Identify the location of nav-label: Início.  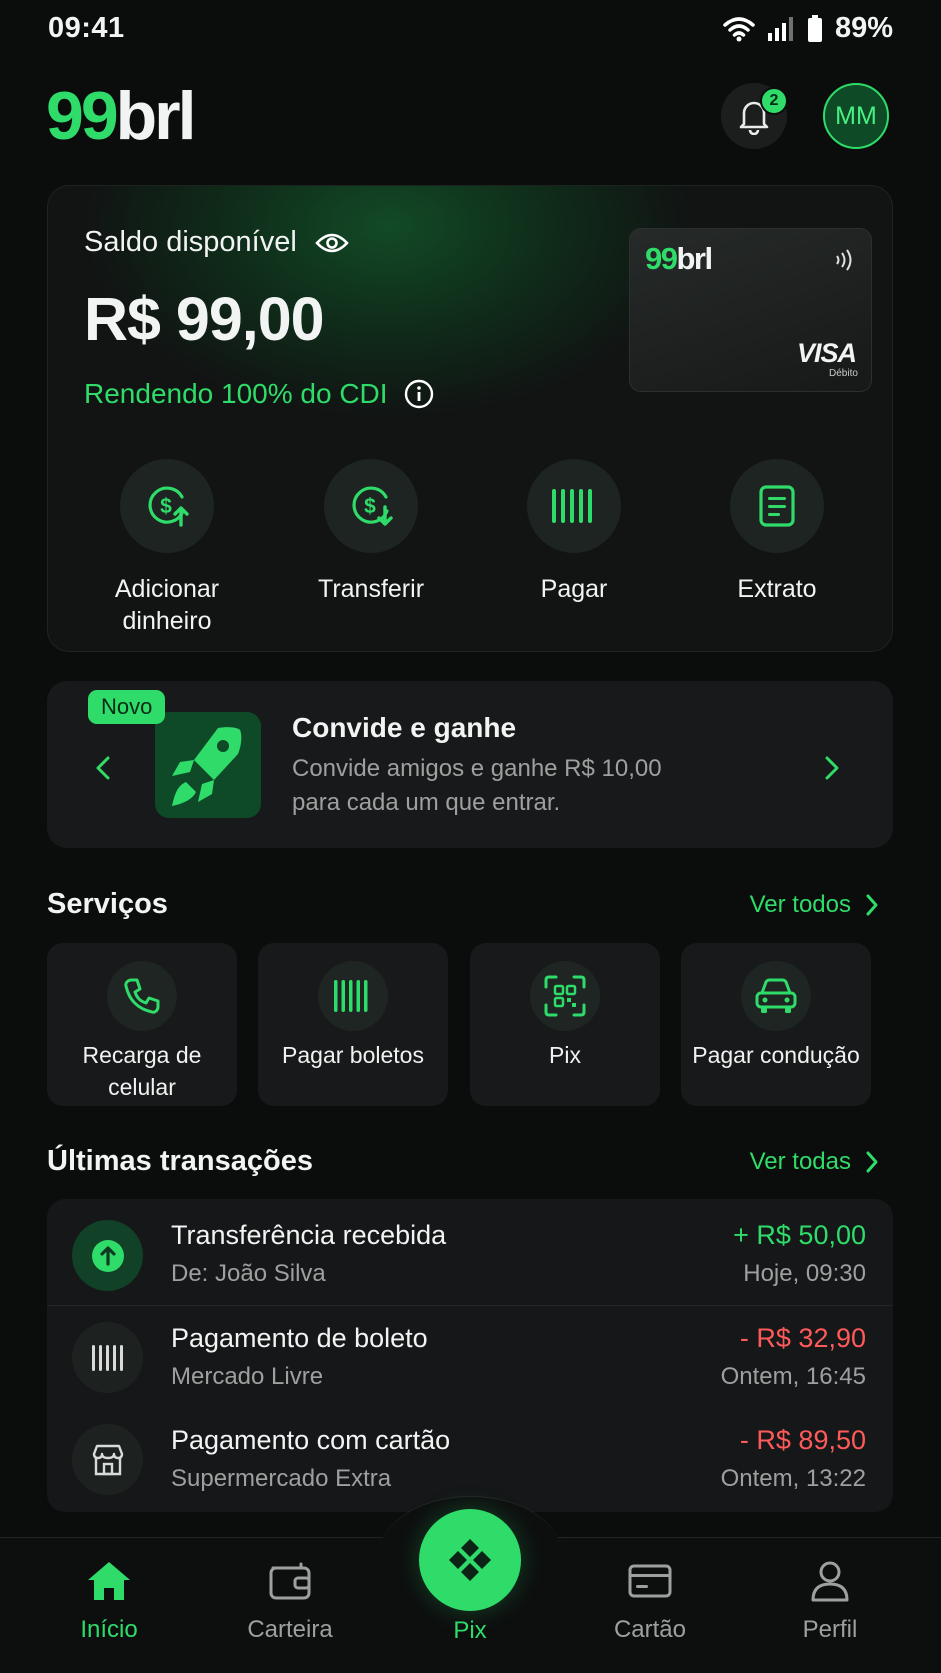
(109, 1629).